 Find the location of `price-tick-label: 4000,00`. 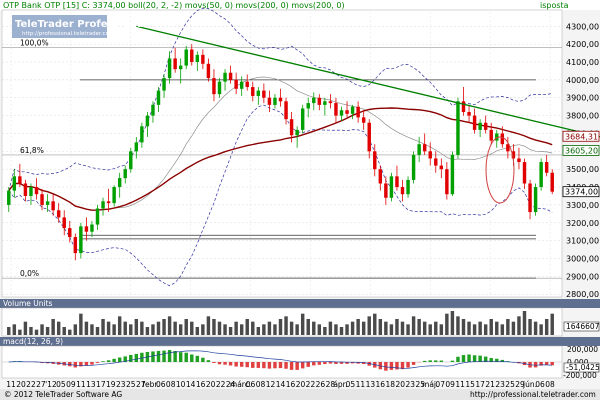

price-tick-label: 4000,00 is located at coordinates (582, 80).